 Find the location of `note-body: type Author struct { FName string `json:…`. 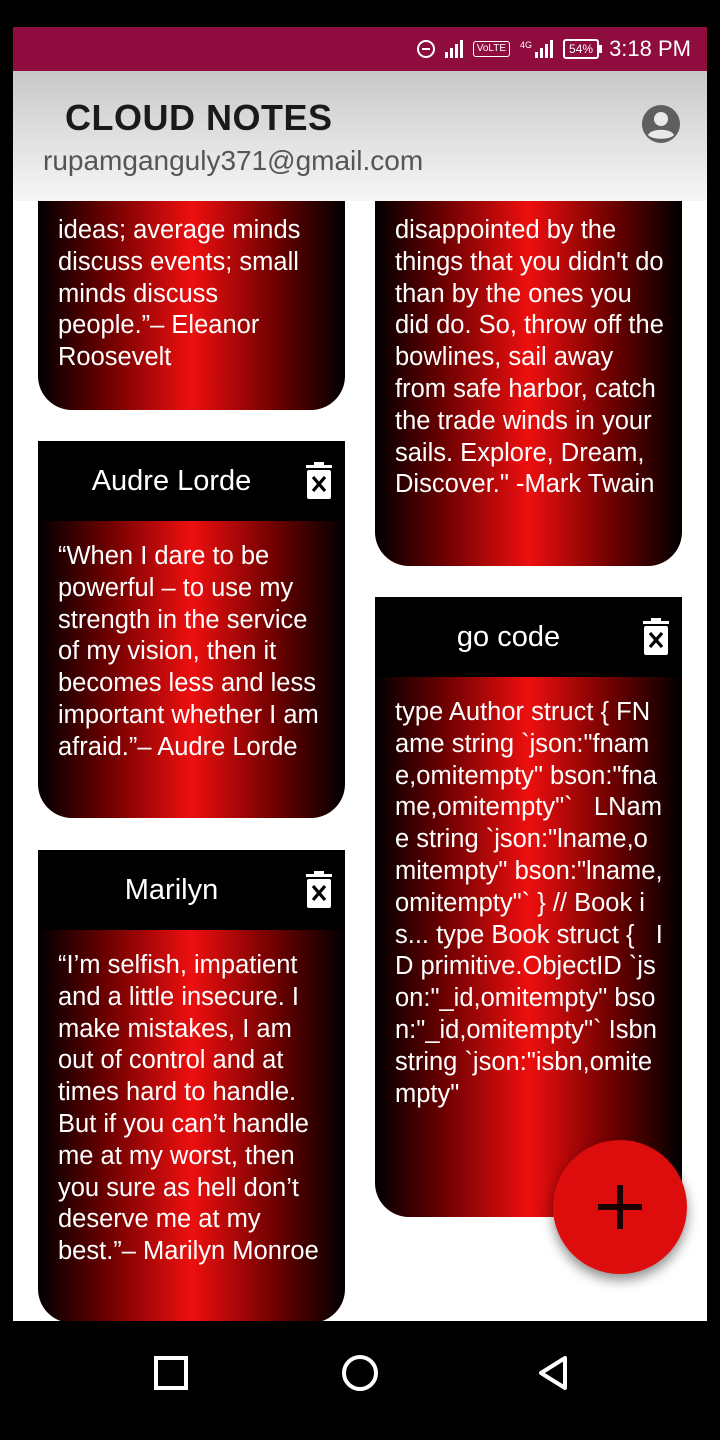

note-body: type Author struct { FName string `json:… is located at coordinates (529, 903).